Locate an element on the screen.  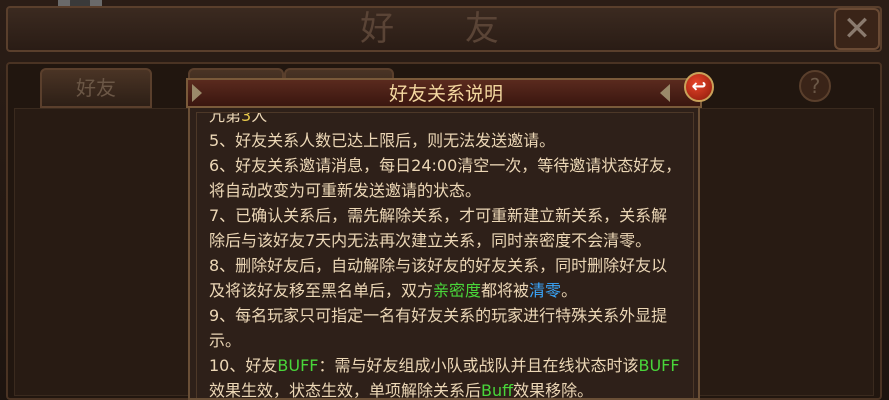
rule-line: 及将该好友移至黑名单后，双方亲密度都将被清零。 is located at coordinates (451, 290).